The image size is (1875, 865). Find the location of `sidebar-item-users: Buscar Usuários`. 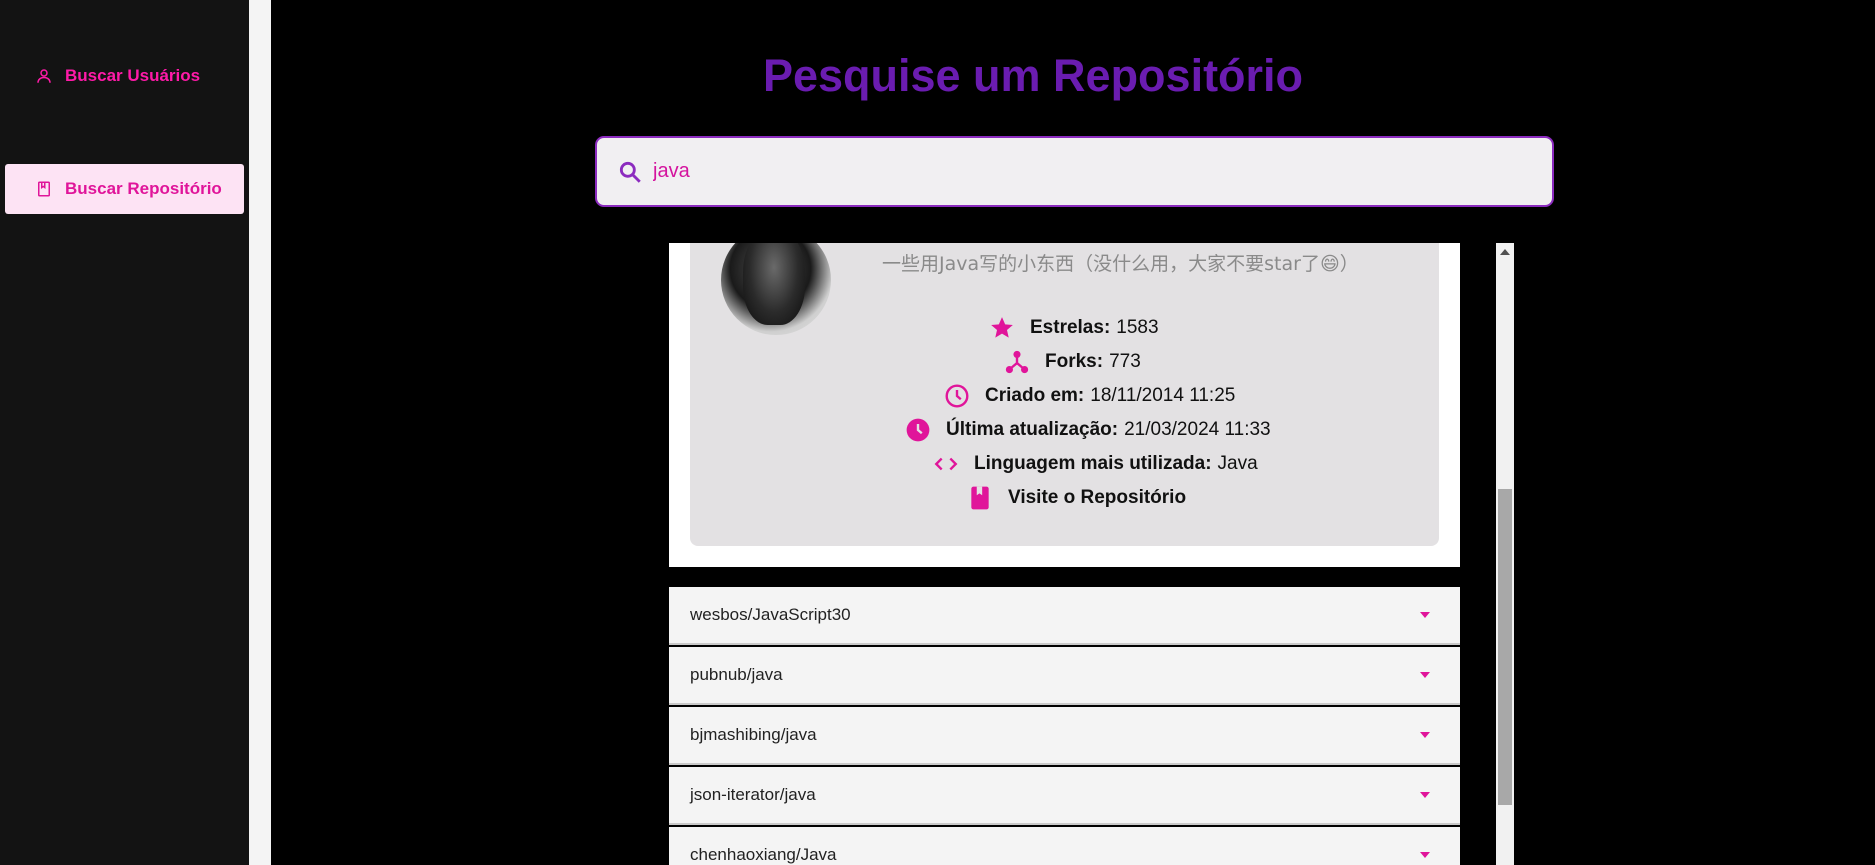

sidebar-item-users: Buscar Usuários is located at coordinates (124, 76).